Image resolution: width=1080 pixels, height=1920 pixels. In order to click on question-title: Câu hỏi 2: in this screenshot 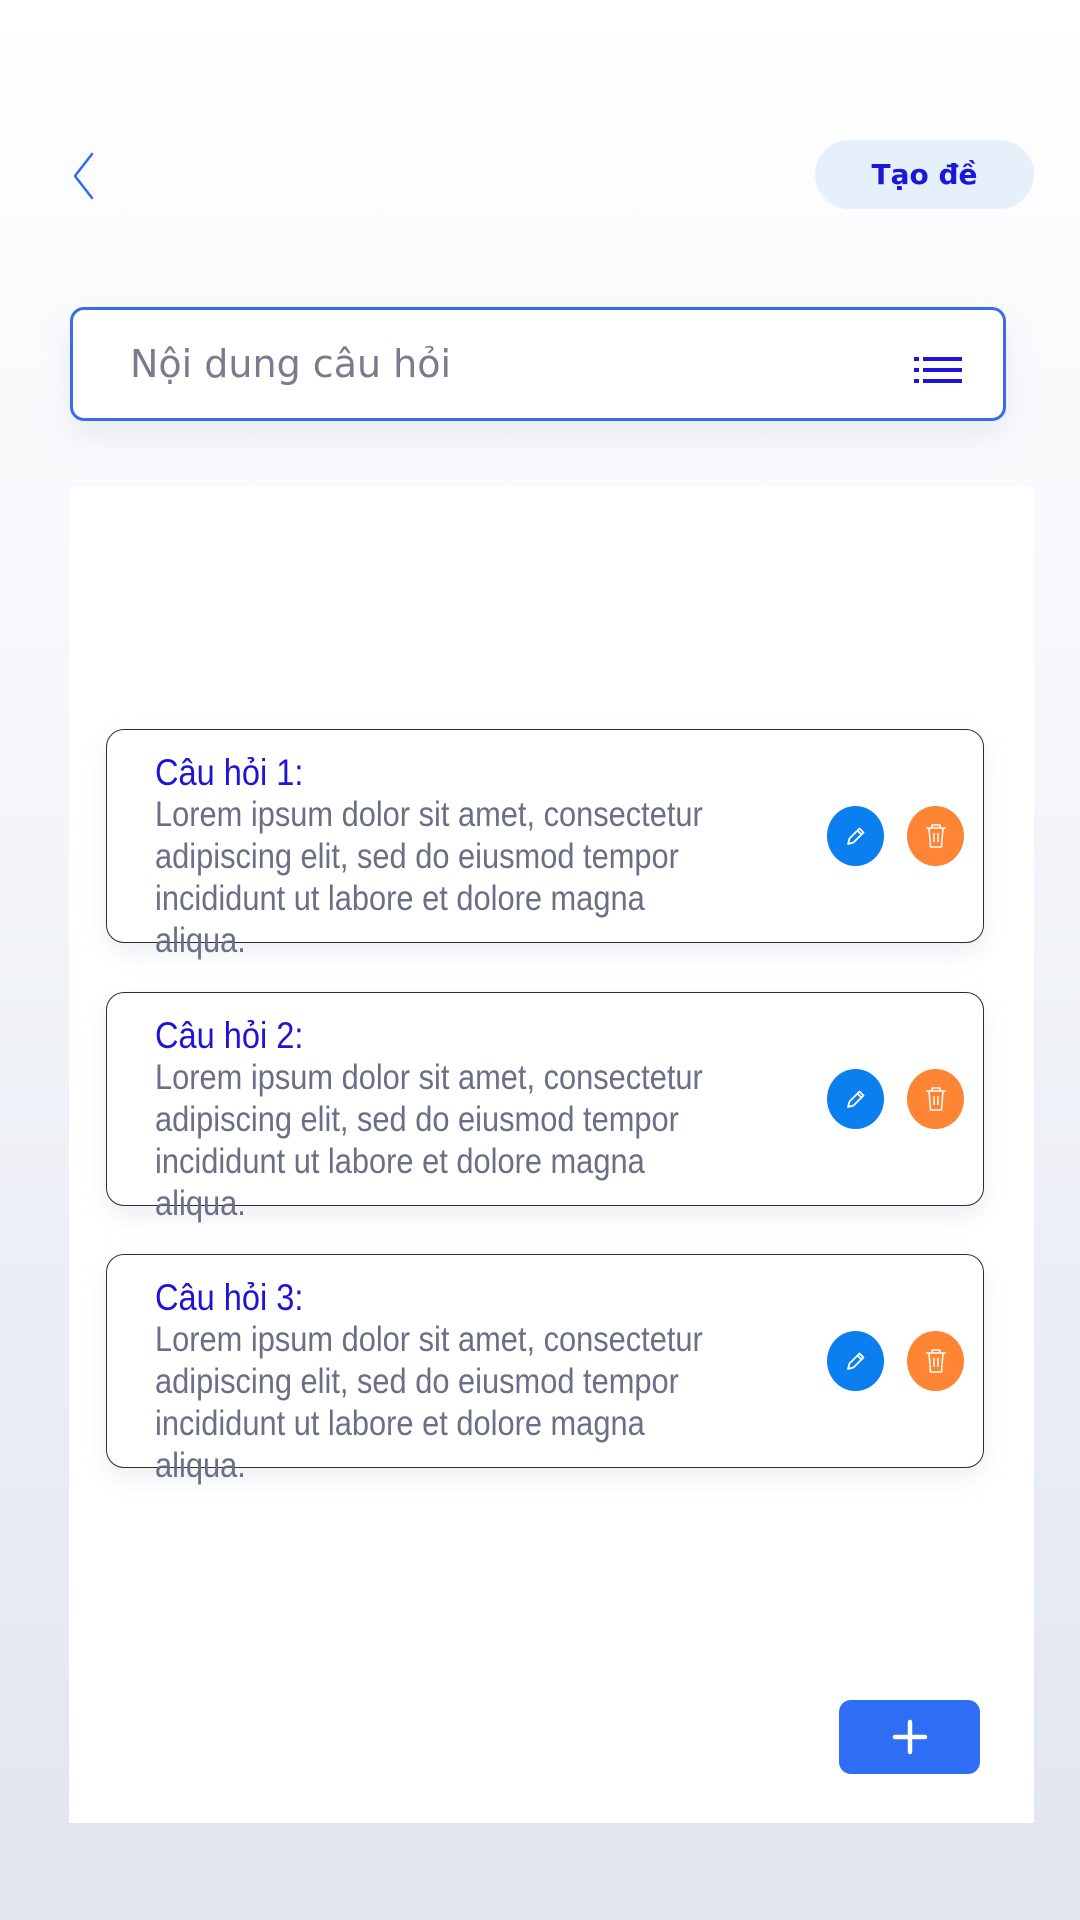, I will do `click(229, 1035)`.